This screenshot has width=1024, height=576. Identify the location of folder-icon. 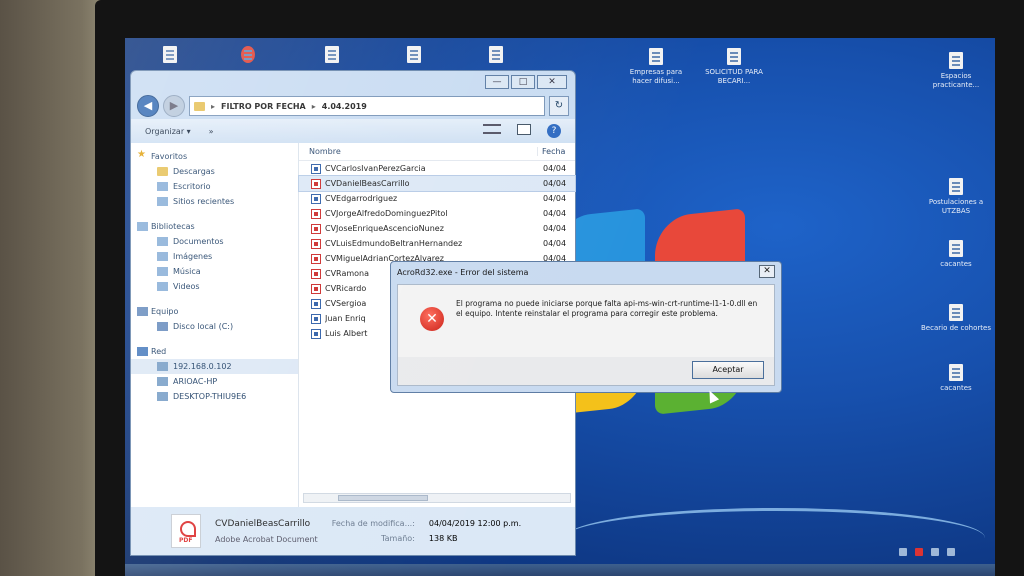
(199, 106).